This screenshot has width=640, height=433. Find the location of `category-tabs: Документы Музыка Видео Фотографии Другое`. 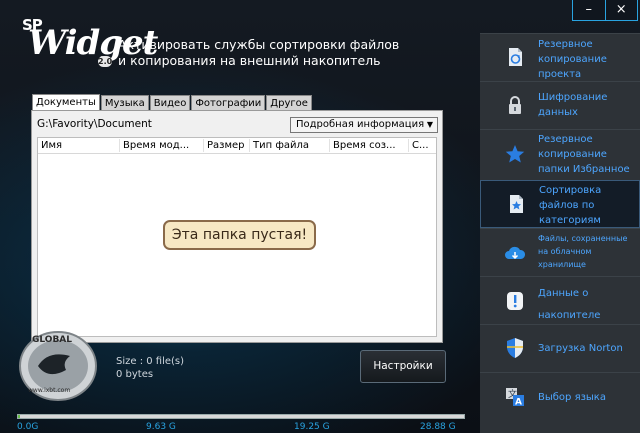

category-tabs: Документы Музыка Видео Фотографии Другое is located at coordinates (172, 102).